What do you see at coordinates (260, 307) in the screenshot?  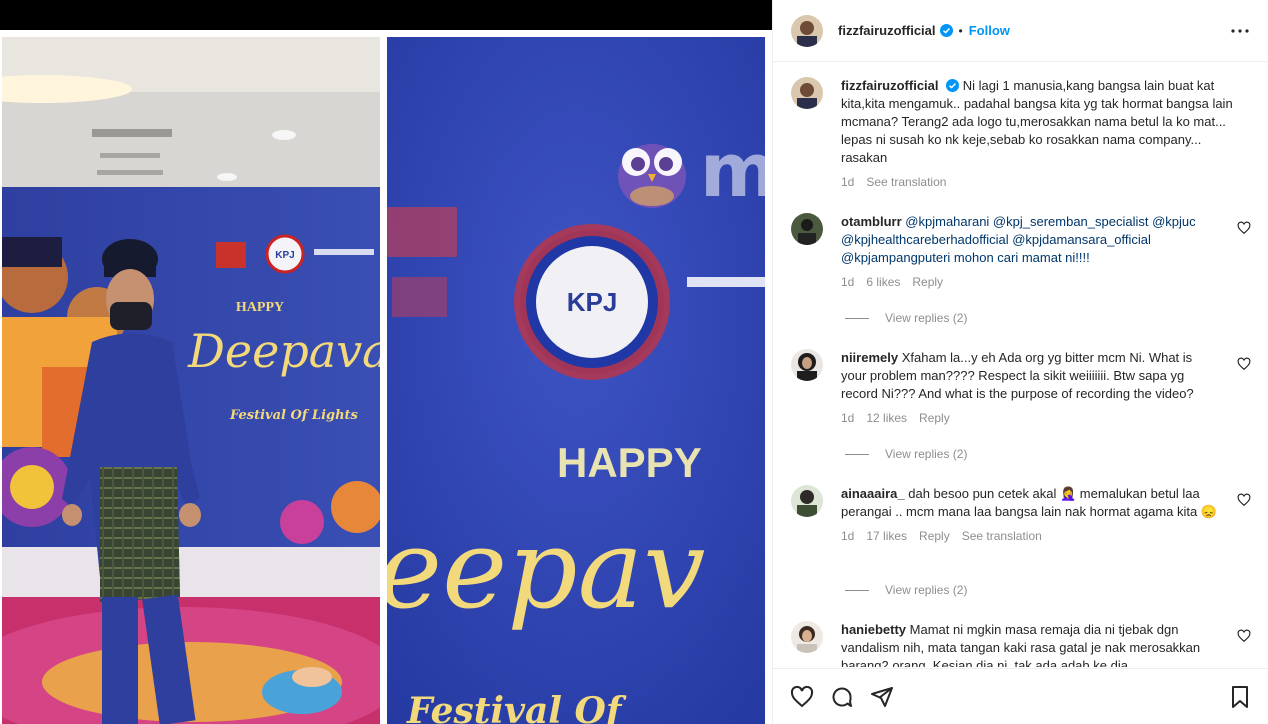 I see `banner-happy-left: HAPPY` at bounding box center [260, 307].